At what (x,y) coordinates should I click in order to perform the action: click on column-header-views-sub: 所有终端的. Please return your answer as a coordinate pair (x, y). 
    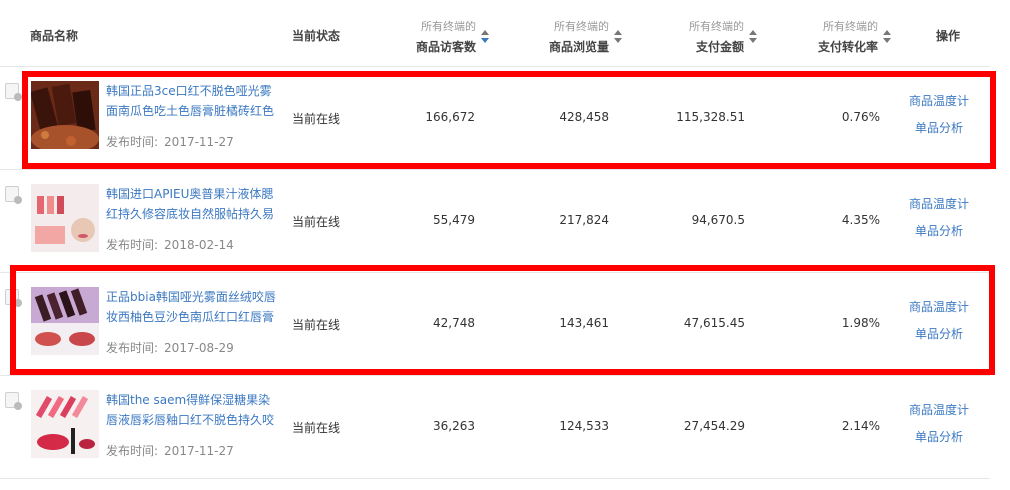
    Looking at the image, I should click on (581, 26).